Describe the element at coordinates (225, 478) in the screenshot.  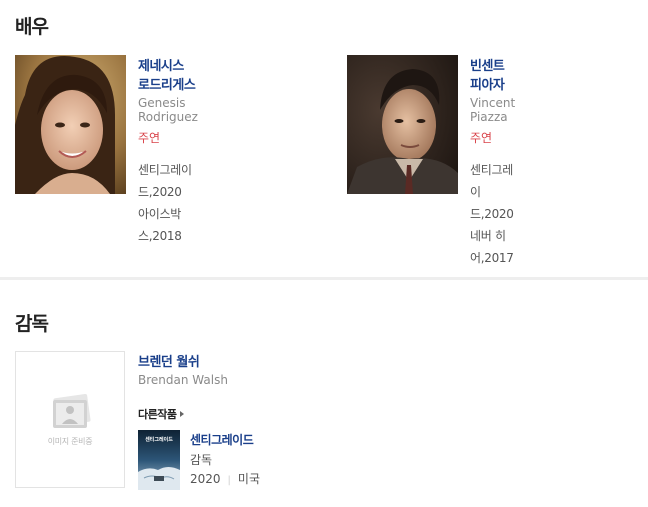
I see `other-work-meta: 2020 | 미국` at that location.